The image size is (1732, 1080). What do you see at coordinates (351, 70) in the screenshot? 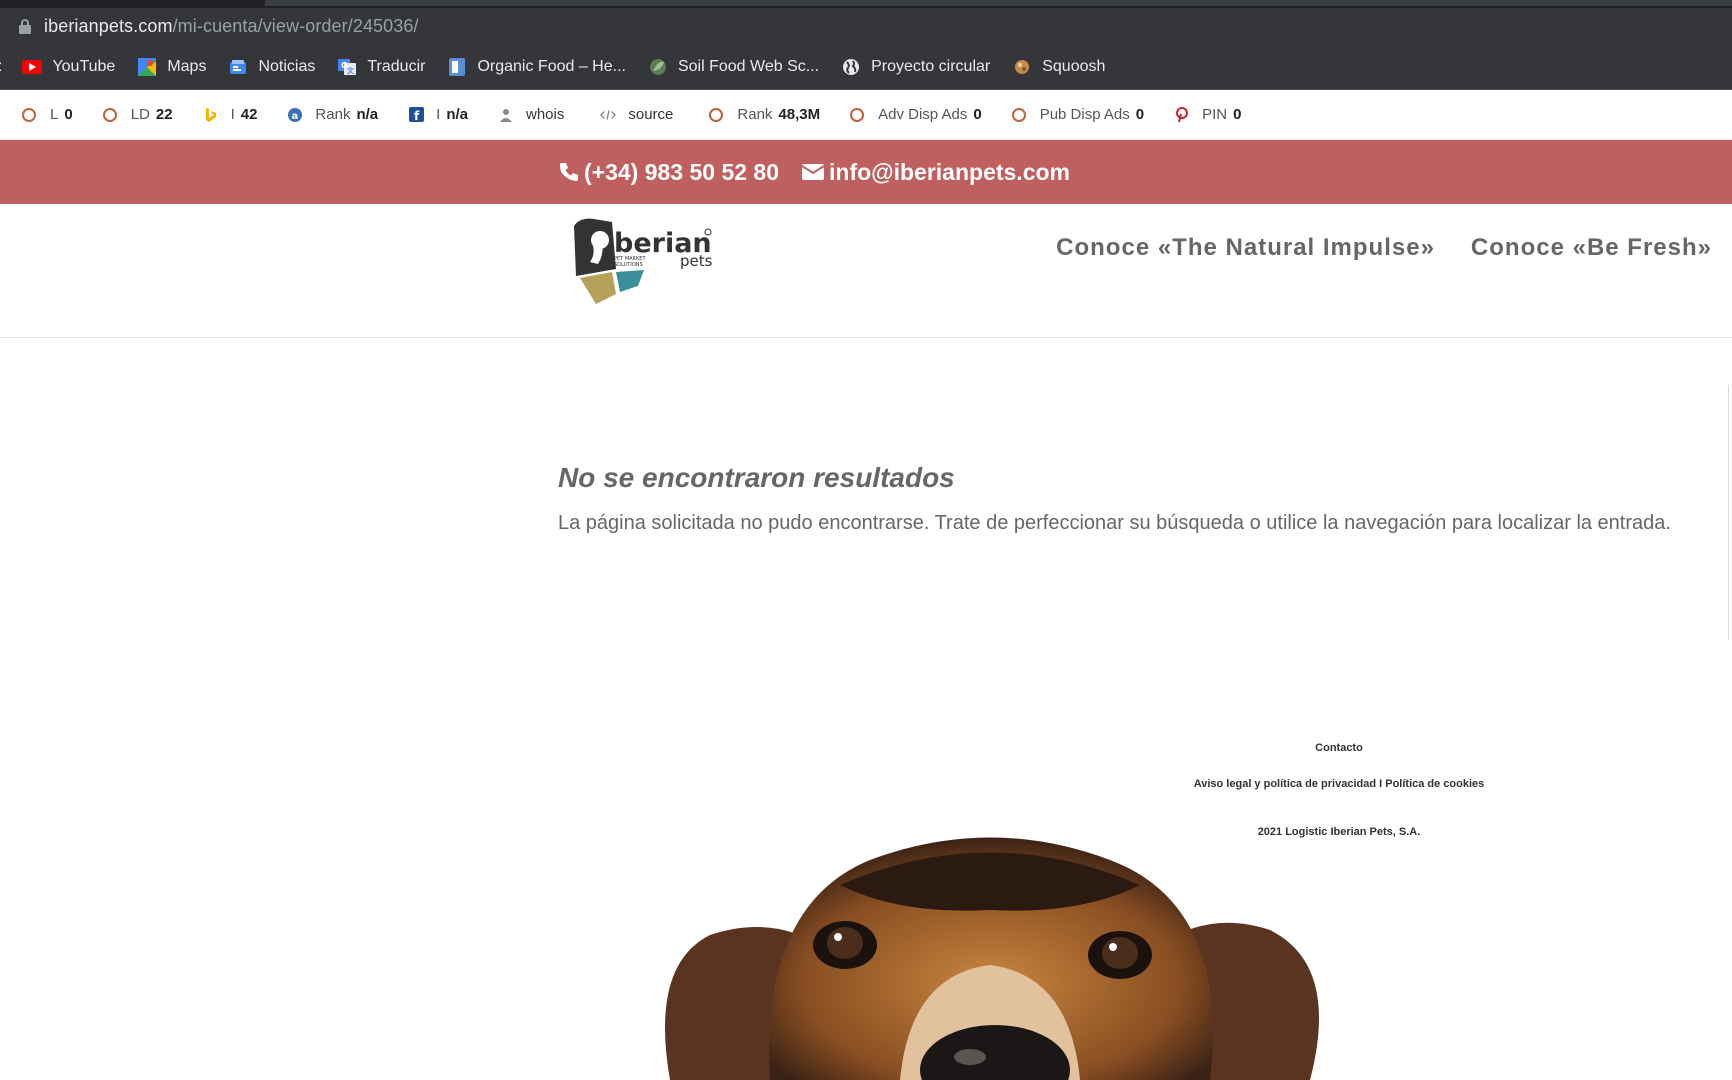
I see `svg-text: 文` at bounding box center [351, 70].